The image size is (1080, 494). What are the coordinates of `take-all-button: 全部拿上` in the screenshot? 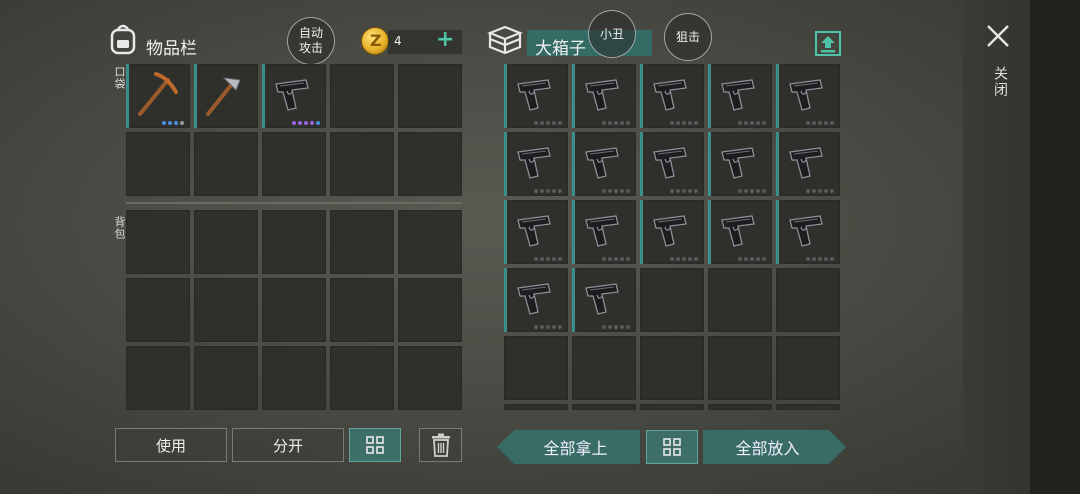 It's located at (568, 447).